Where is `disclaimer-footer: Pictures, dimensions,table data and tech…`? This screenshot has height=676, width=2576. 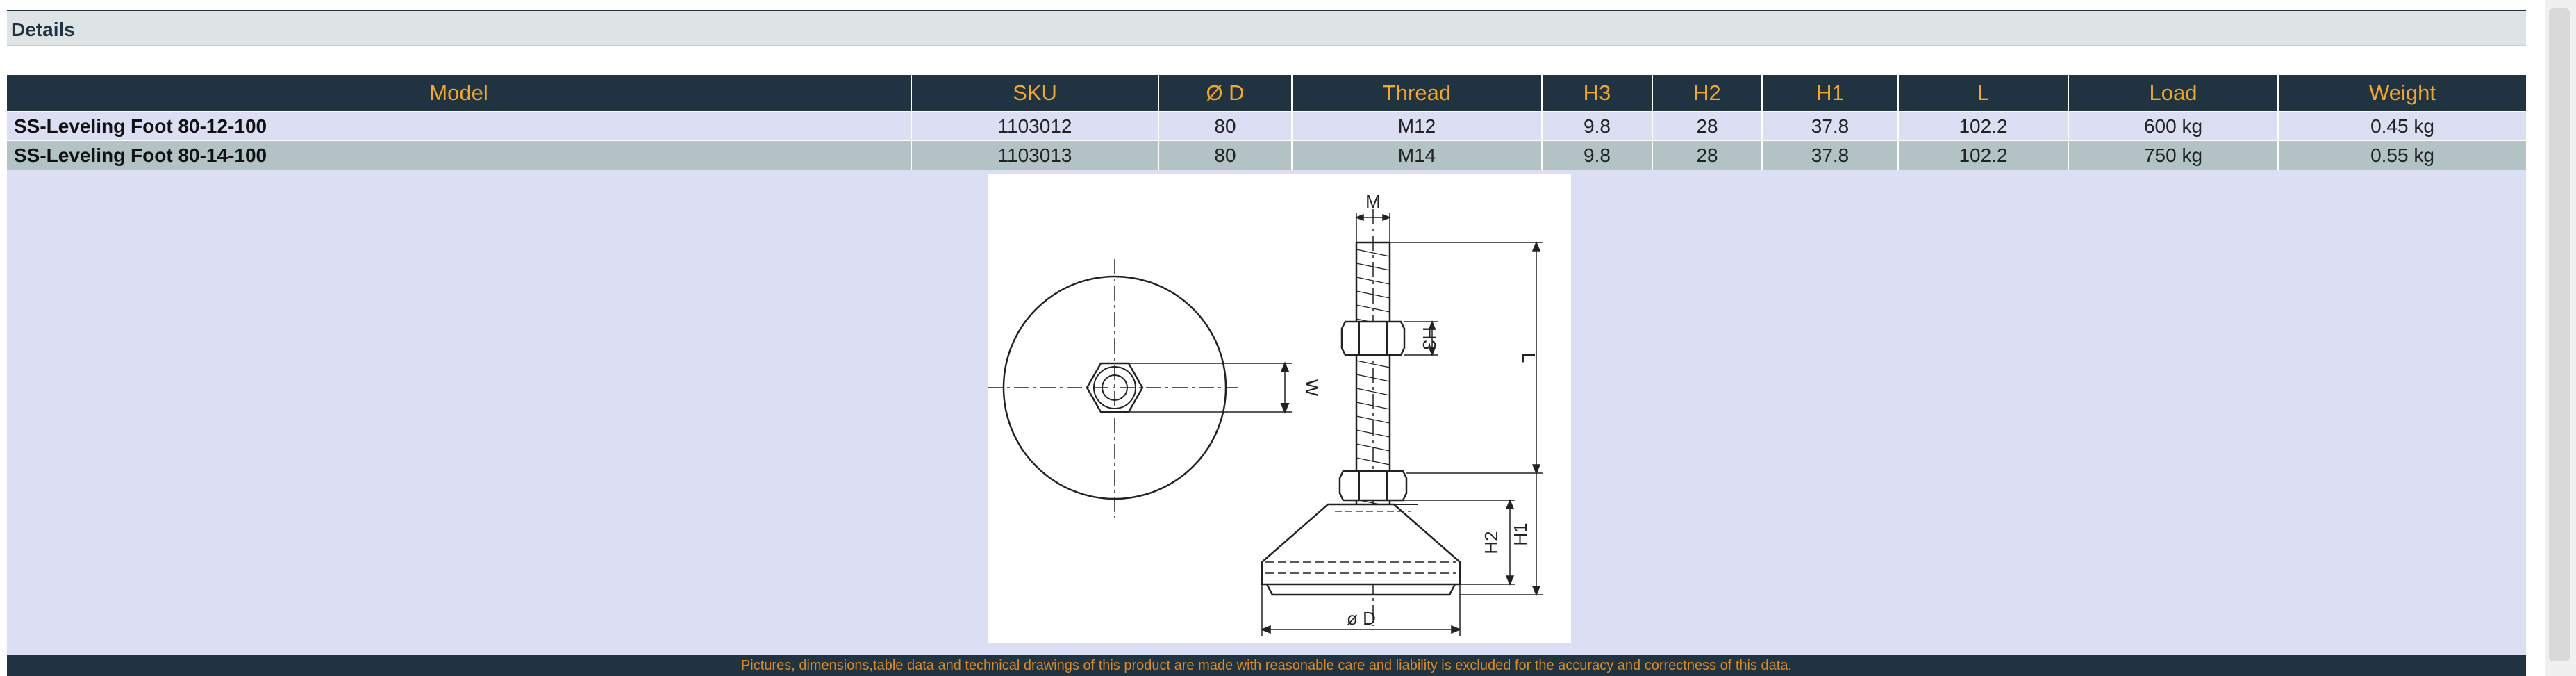
disclaimer-footer: Pictures, dimensions,table data and tech… is located at coordinates (1266, 666).